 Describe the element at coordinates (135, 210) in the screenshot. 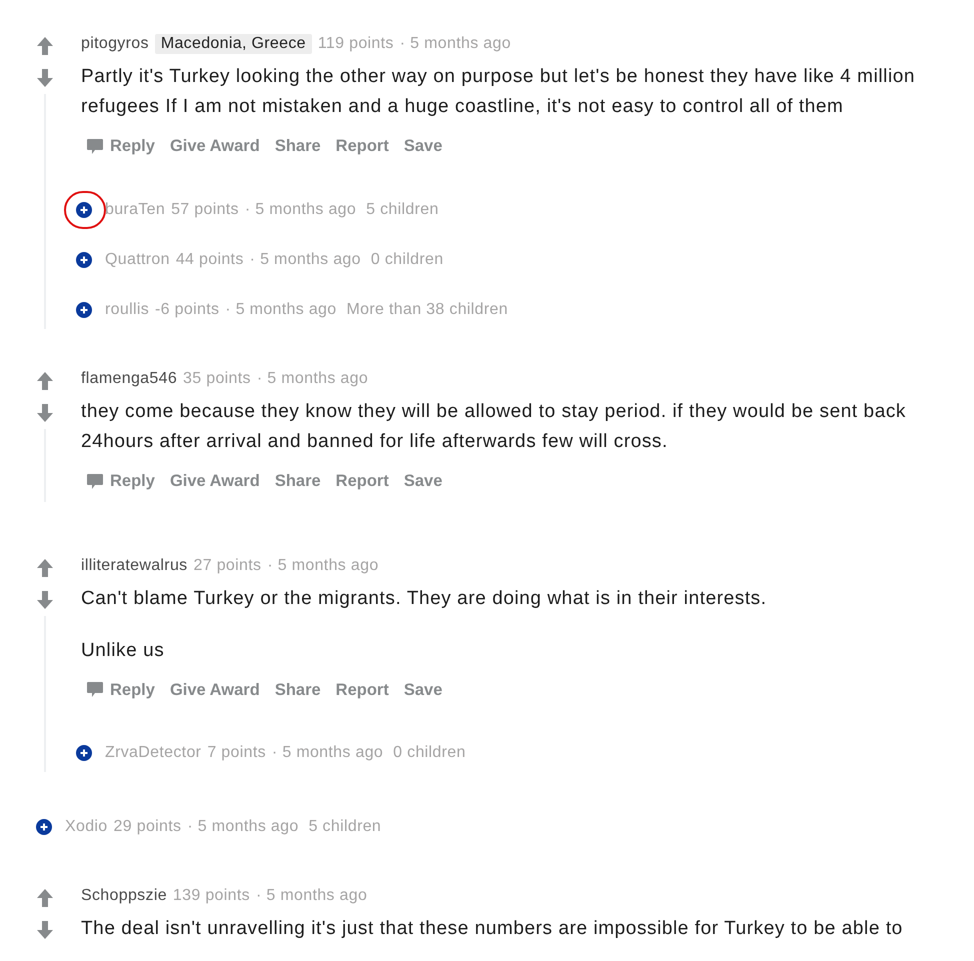

I see `username: buraTen` at that location.